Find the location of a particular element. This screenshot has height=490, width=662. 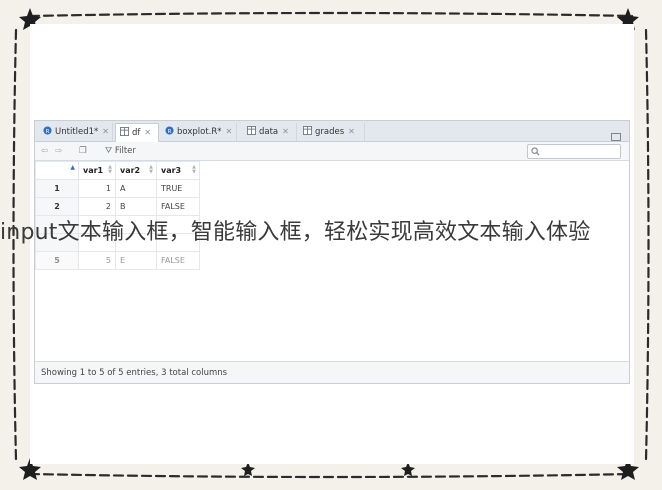

tab-untitled1: R Untitled1* ✕ is located at coordinates (76, 132).